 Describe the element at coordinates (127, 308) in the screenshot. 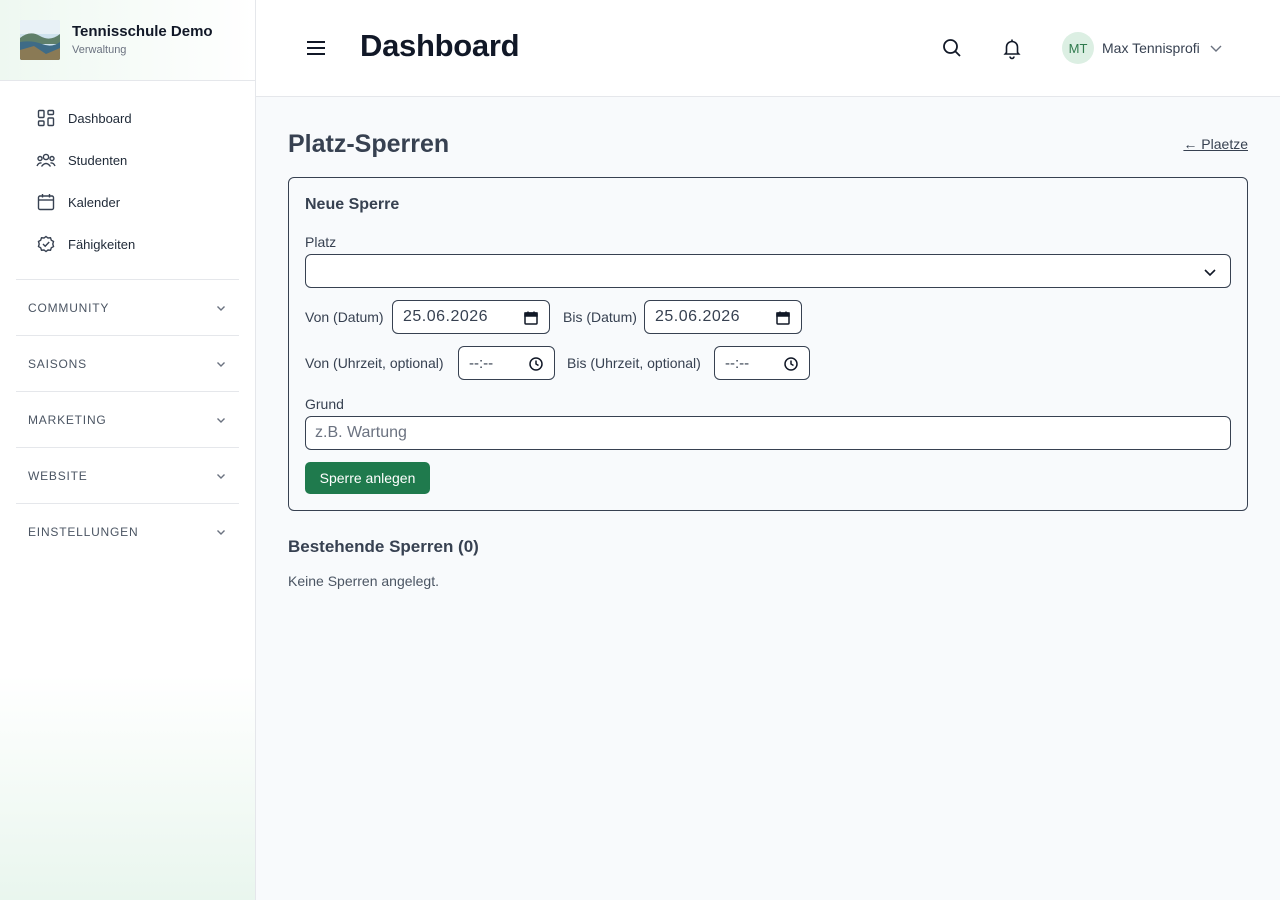

I see `sidebar-section-community: COMMUNITY` at that location.